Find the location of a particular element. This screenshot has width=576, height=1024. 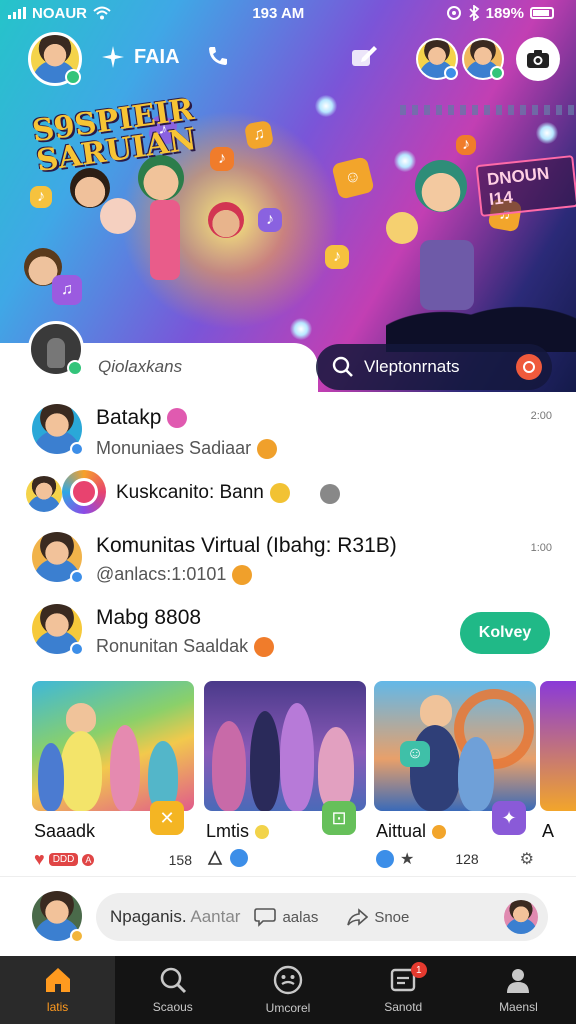

card-stats is located at coordinates (285, 858).